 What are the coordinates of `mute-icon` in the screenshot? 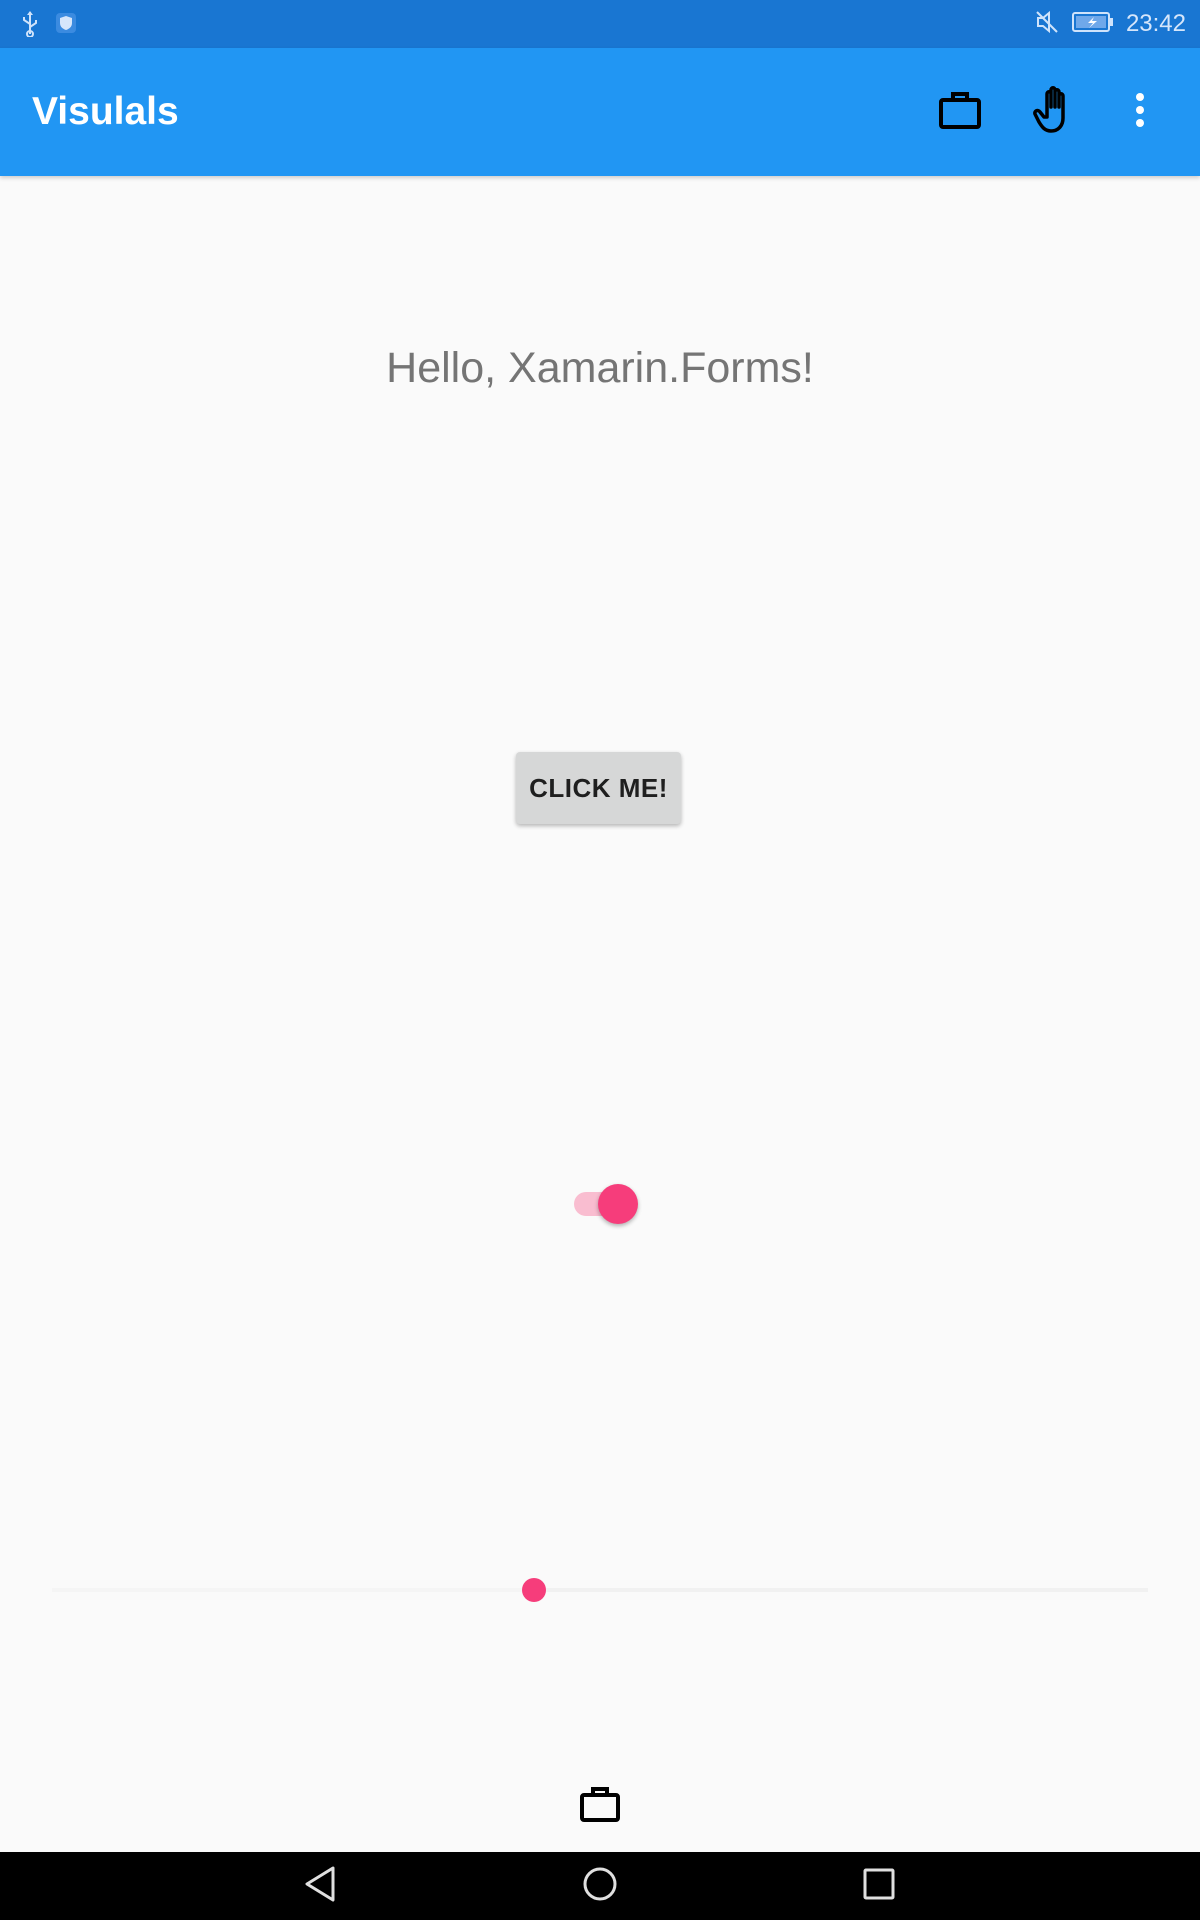 It's located at (1047, 24).